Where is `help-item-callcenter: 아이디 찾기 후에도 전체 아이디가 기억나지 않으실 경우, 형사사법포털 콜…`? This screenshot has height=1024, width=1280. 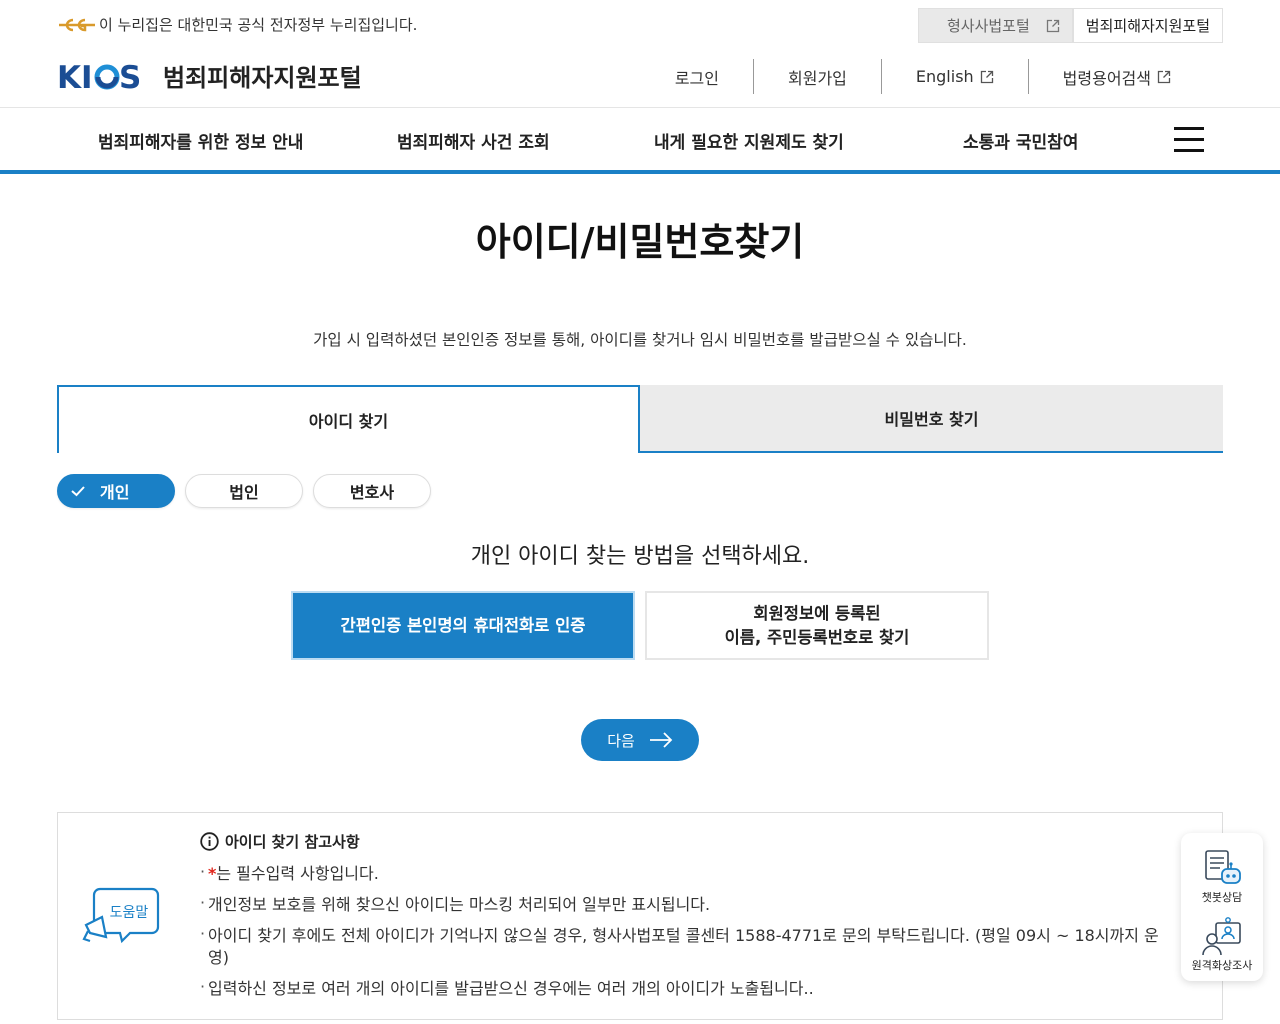
help-item-callcenter: 아이디 찾기 후에도 전체 아이디가 기억나지 않으실 경우, 형사사법포털 콜… is located at coordinates (680, 946).